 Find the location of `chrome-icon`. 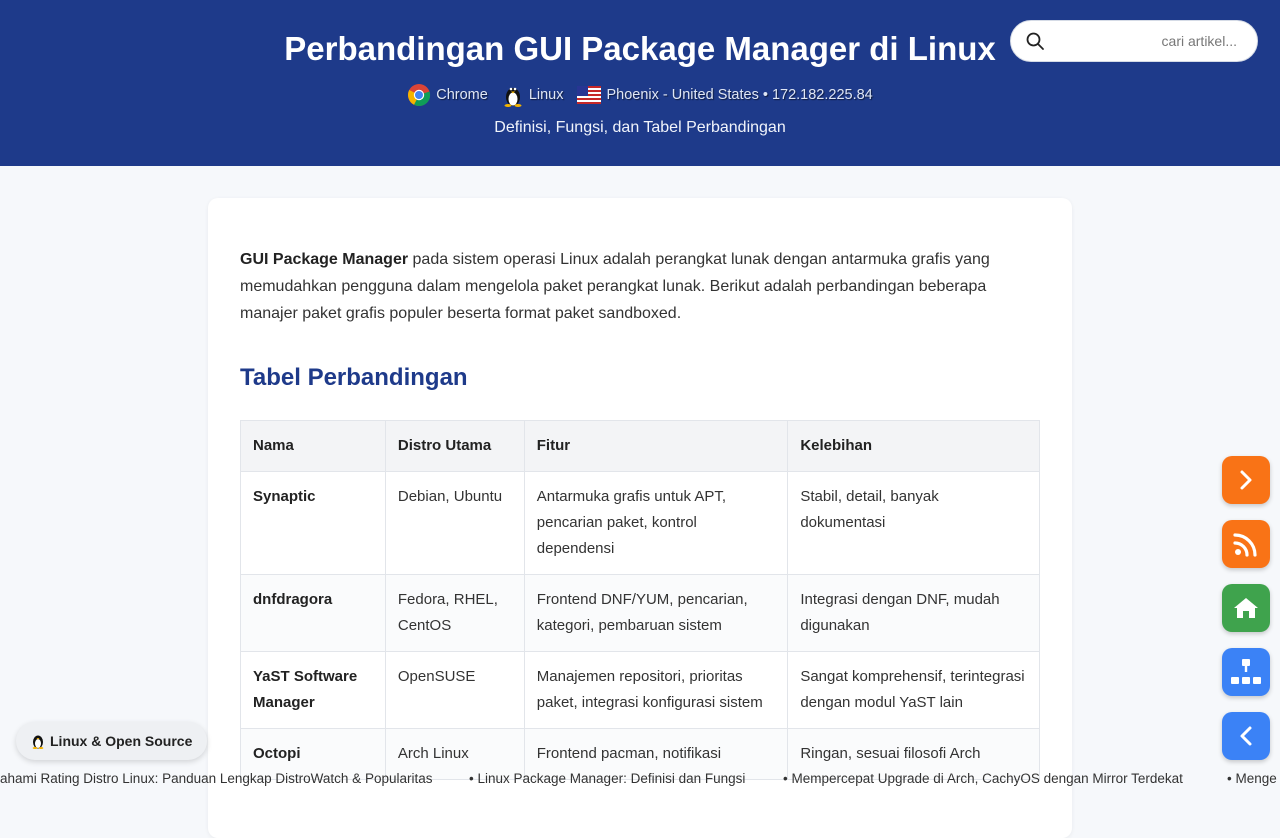

chrome-icon is located at coordinates (419, 95).